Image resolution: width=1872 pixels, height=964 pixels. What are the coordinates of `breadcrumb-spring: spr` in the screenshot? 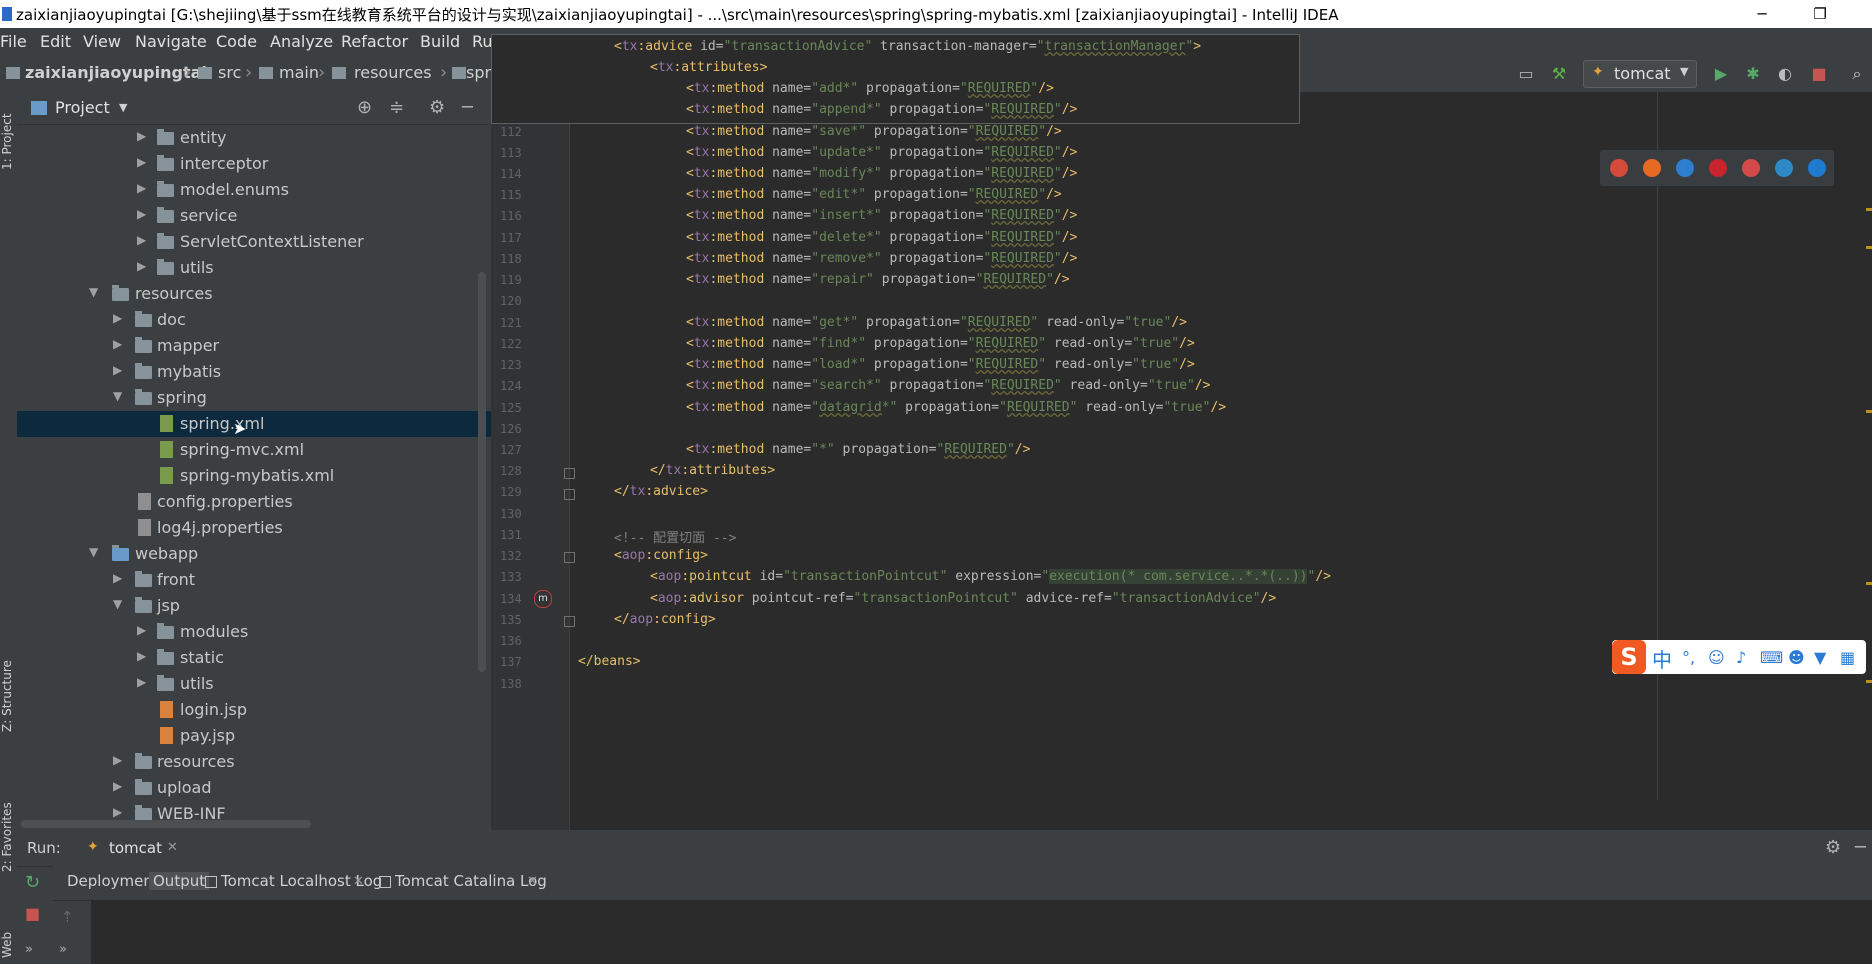 It's located at (478, 72).